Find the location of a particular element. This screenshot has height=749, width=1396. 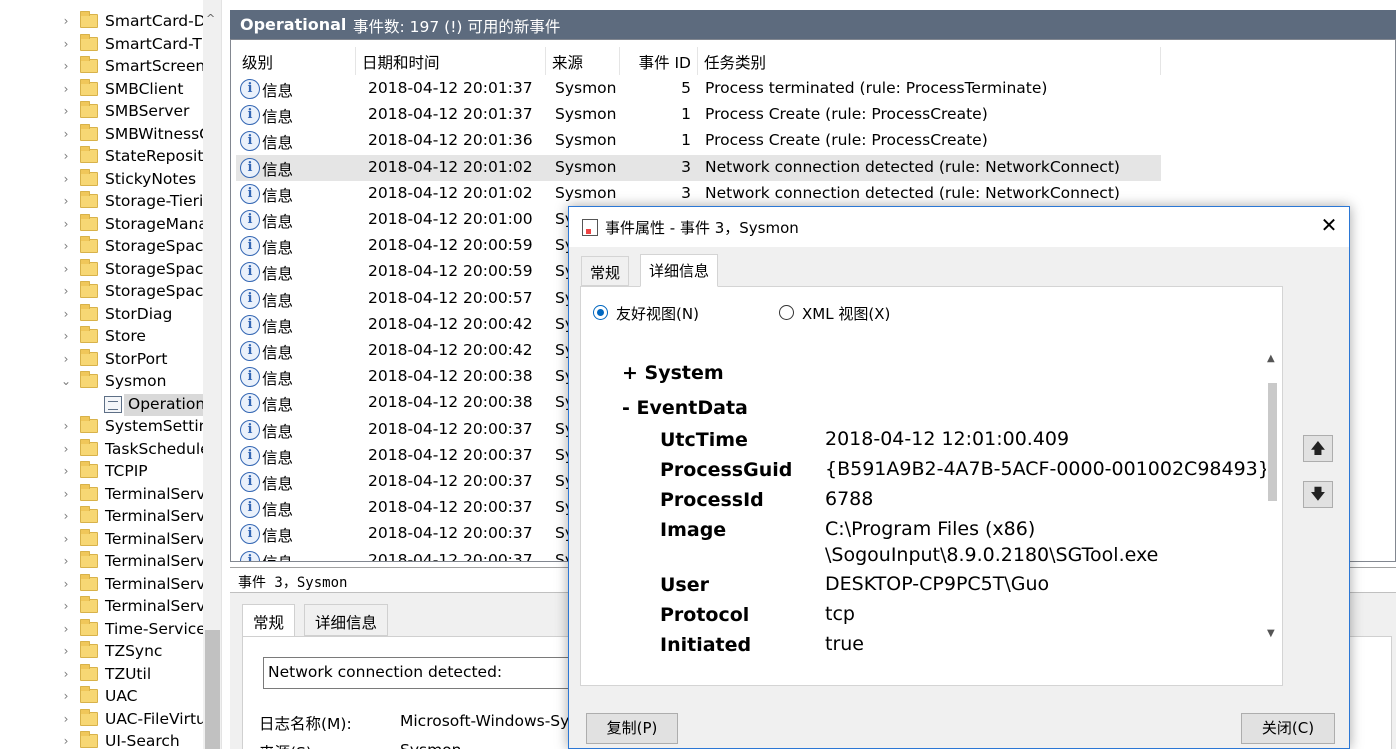

tree-item: › SMBWitnessC is located at coordinates (102, 134).